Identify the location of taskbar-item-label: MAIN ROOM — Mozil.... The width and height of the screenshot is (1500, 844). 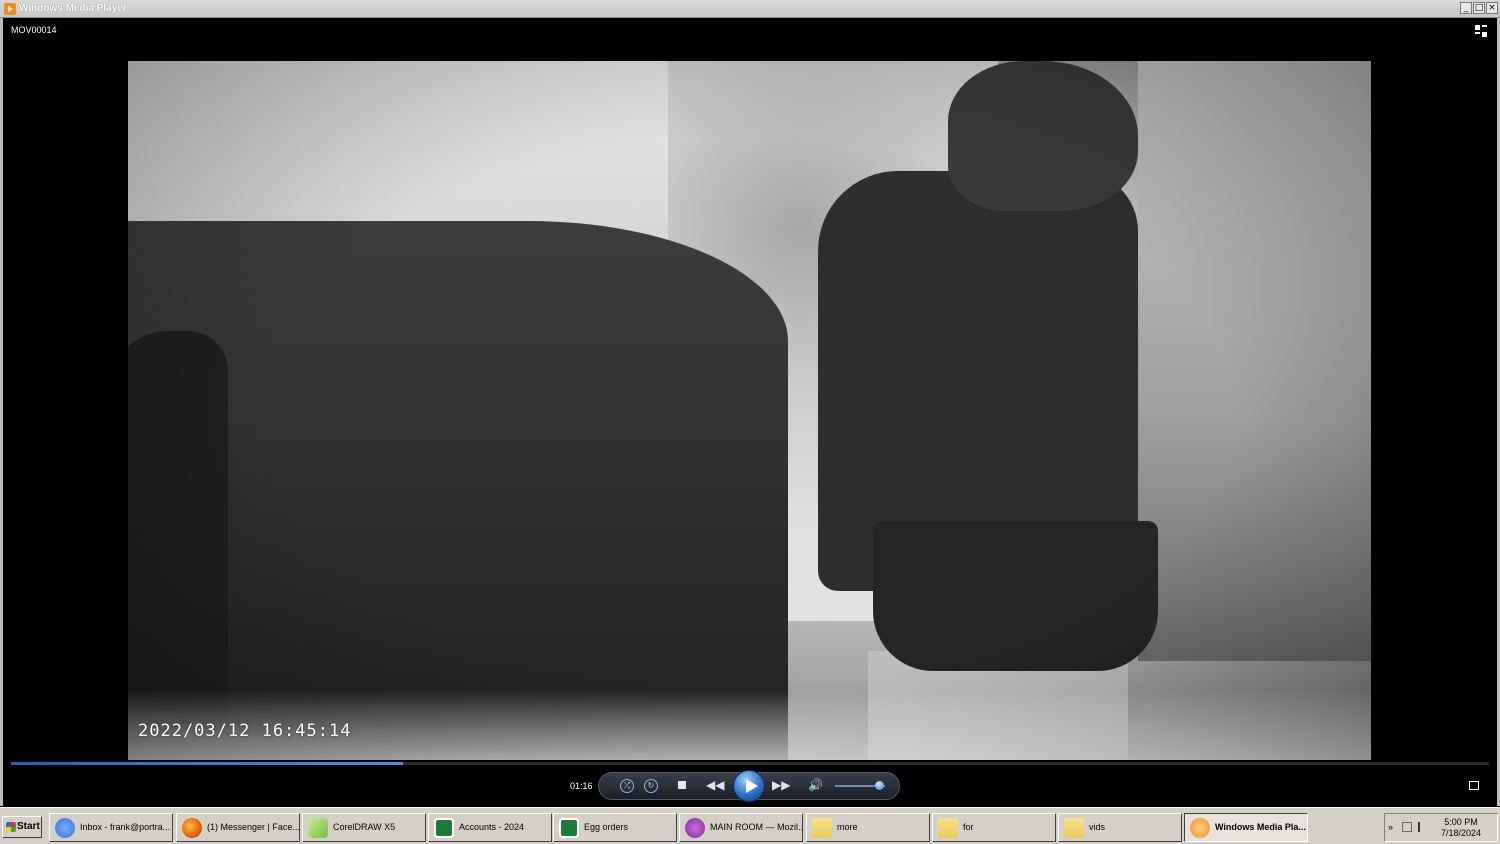
(756, 827).